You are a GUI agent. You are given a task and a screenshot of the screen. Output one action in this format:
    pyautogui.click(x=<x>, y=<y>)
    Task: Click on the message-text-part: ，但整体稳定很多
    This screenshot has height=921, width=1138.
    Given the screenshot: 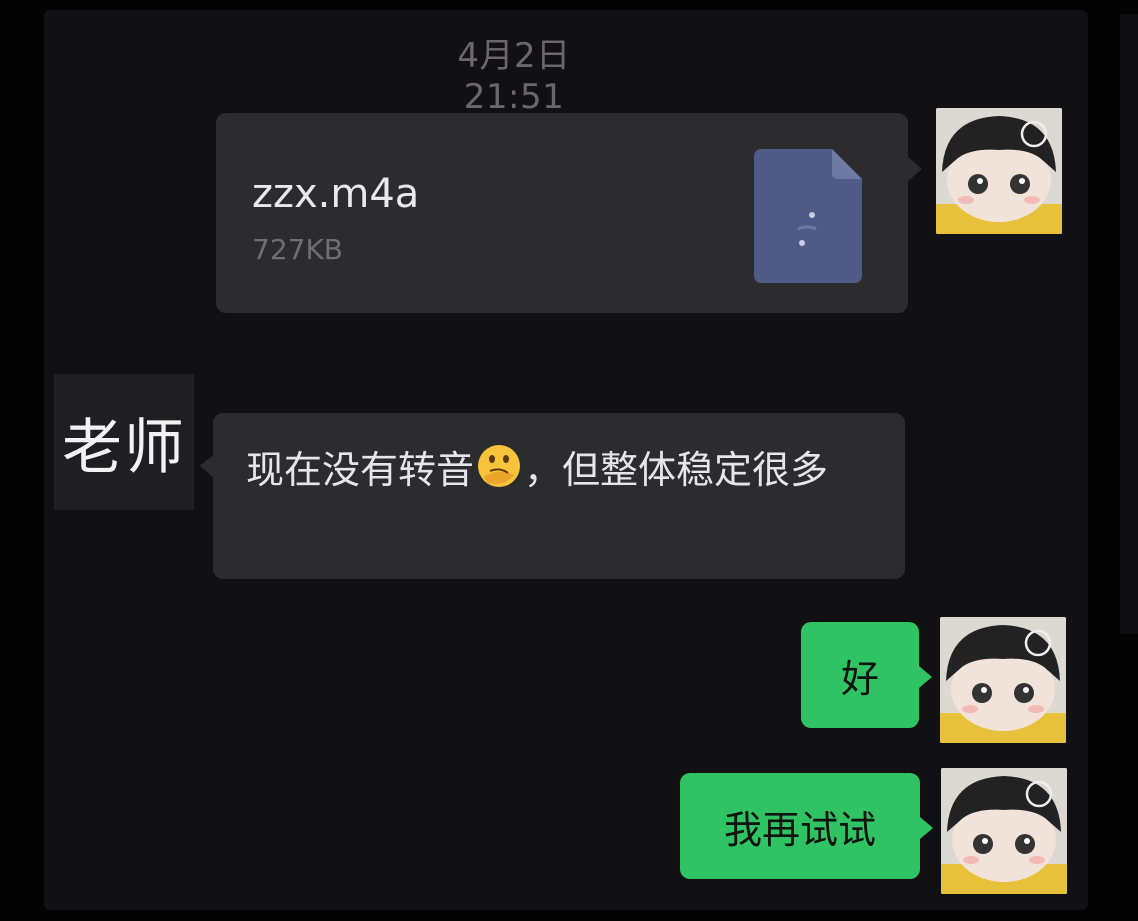 What is the action you would take?
    pyautogui.click(x=676, y=470)
    